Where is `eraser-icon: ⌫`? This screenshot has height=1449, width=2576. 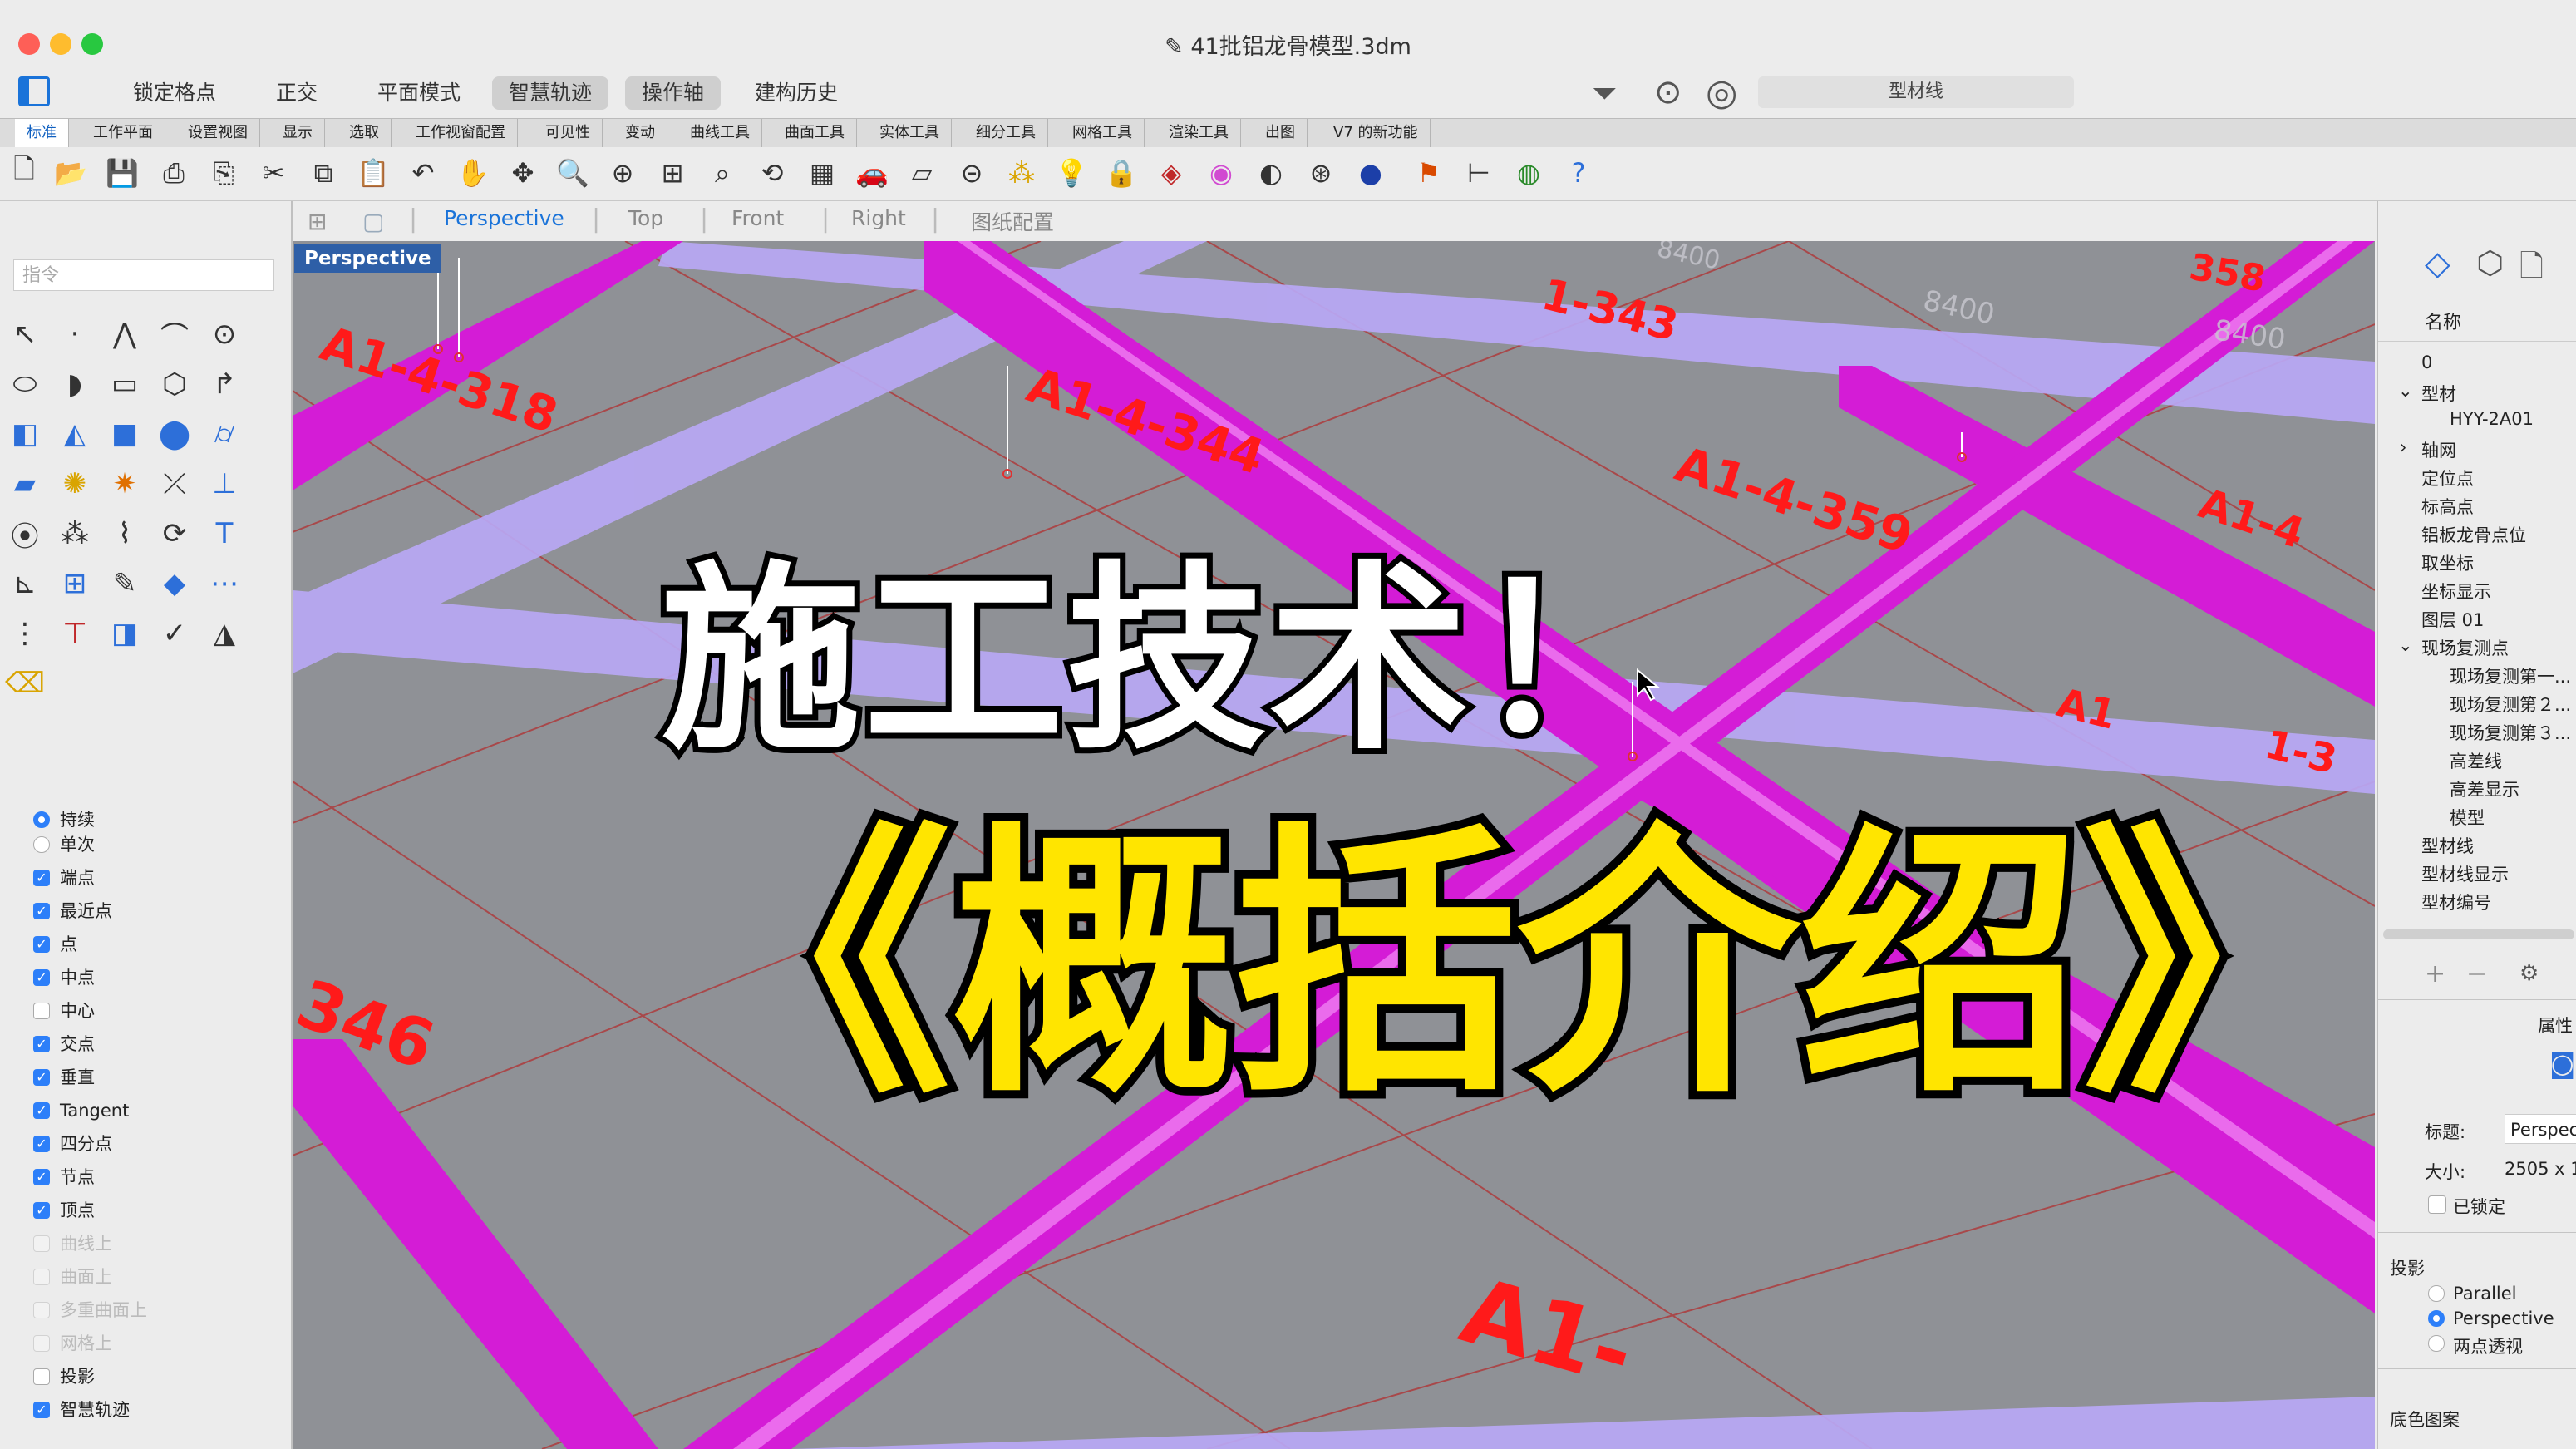 eraser-icon: ⌫ is located at coordinates (25, 683).